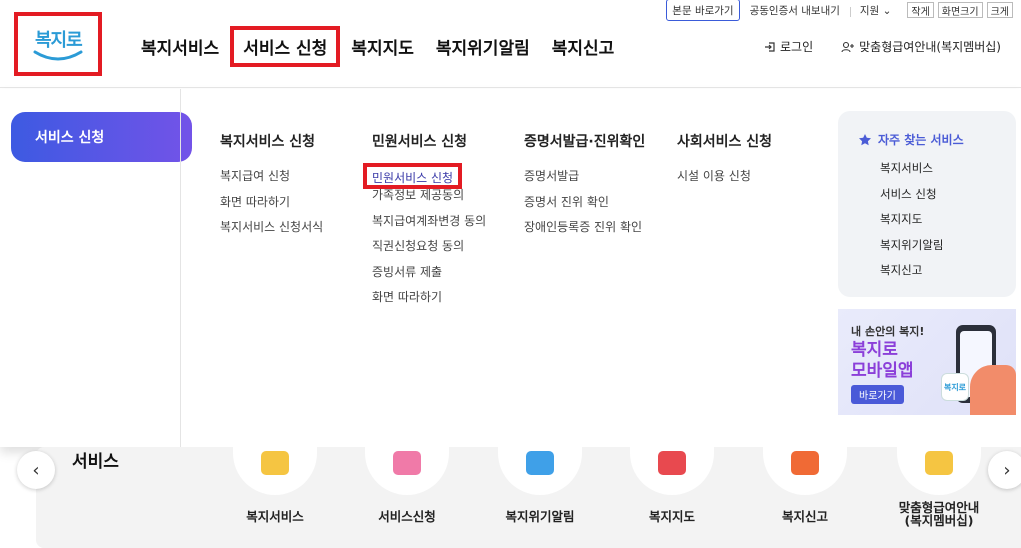 The image size is (1021, 548). I want to click on support-label: 지원, so click(869, 10).